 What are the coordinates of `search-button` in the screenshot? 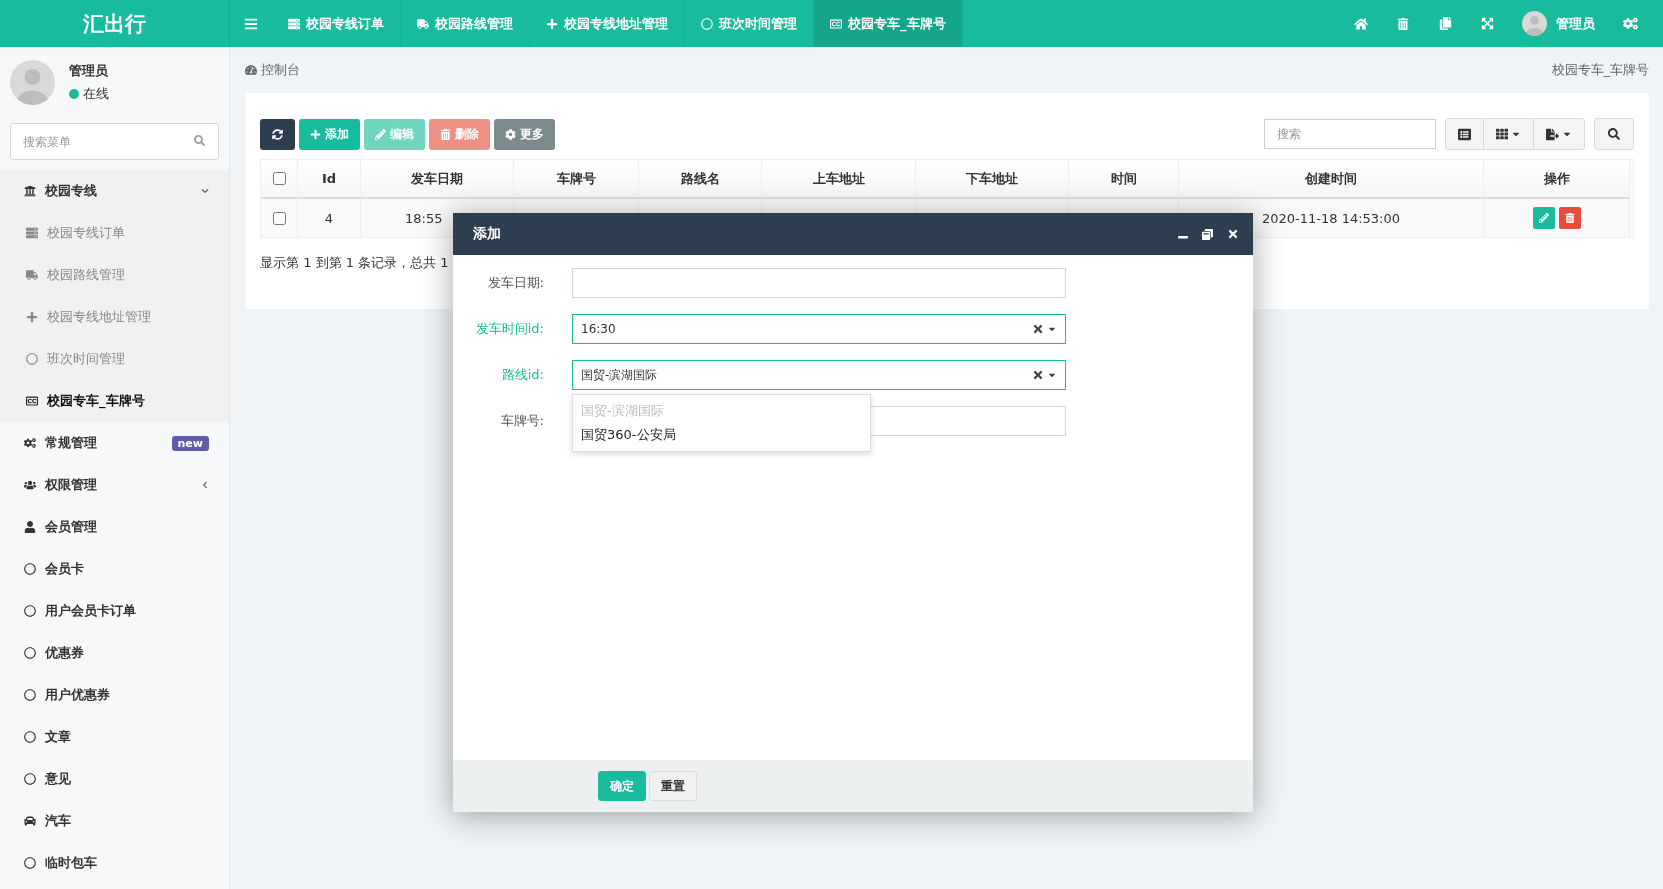 It's located at (1614, 134).